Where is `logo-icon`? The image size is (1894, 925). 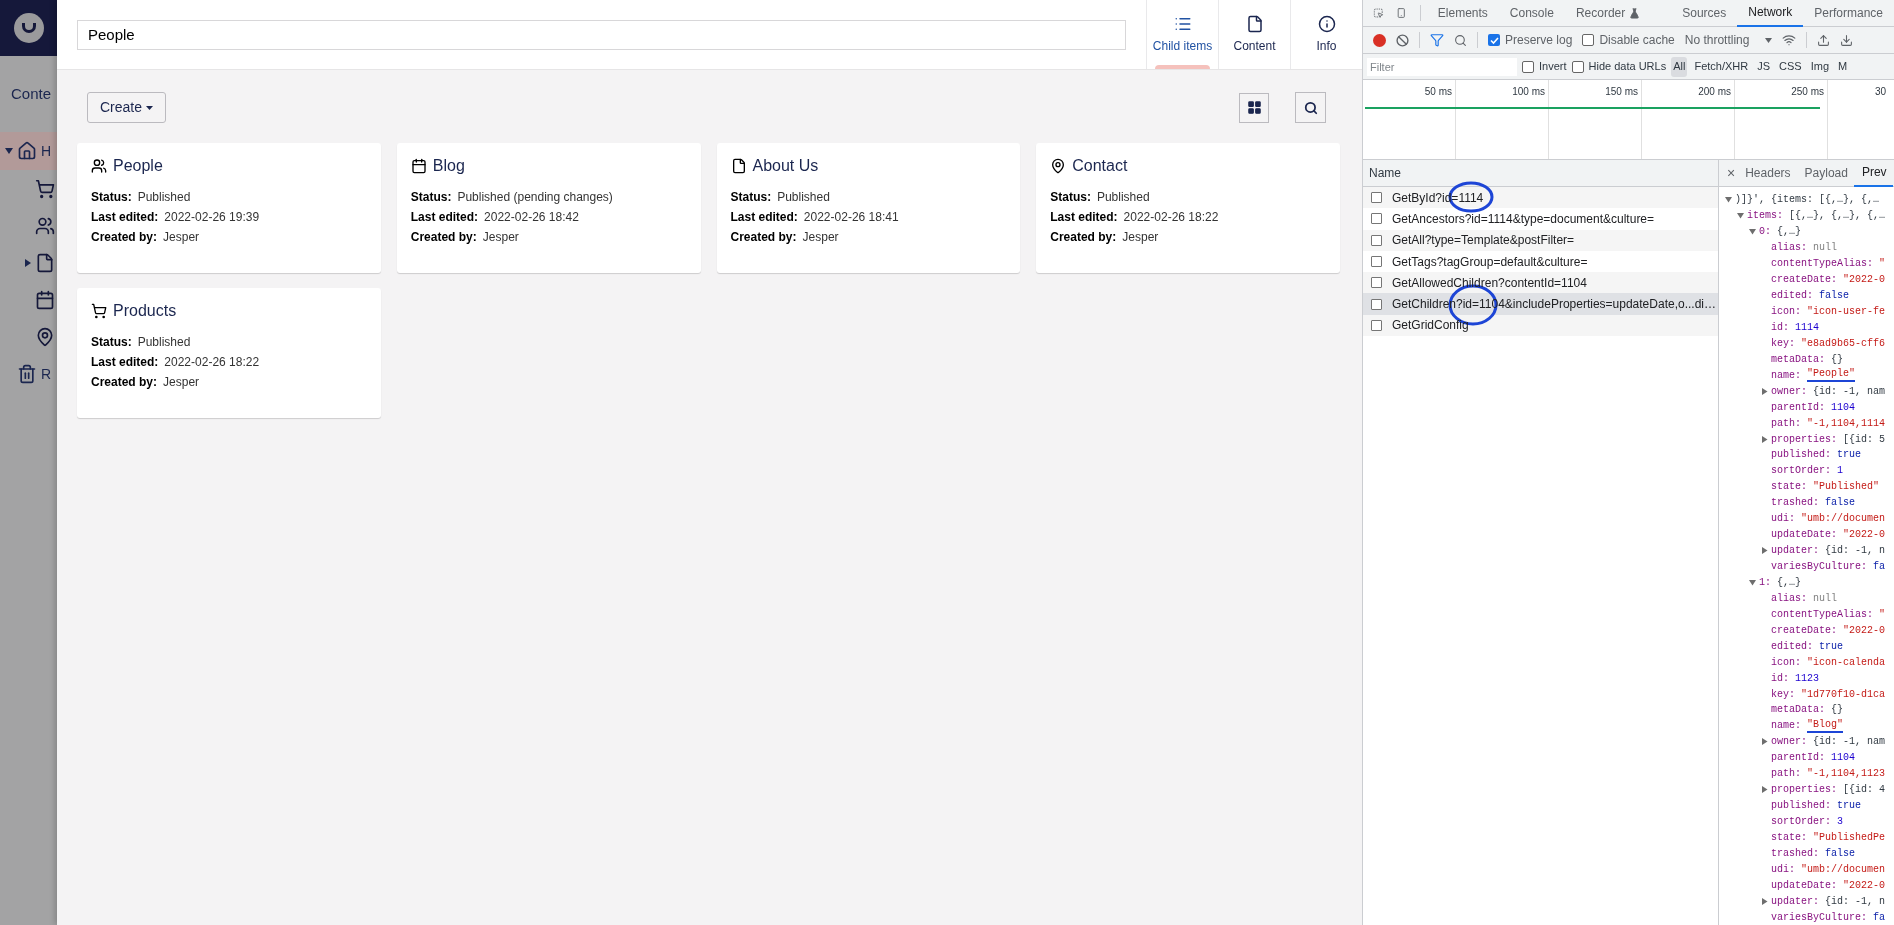
logo-icon is located at coordinates (28, 28).